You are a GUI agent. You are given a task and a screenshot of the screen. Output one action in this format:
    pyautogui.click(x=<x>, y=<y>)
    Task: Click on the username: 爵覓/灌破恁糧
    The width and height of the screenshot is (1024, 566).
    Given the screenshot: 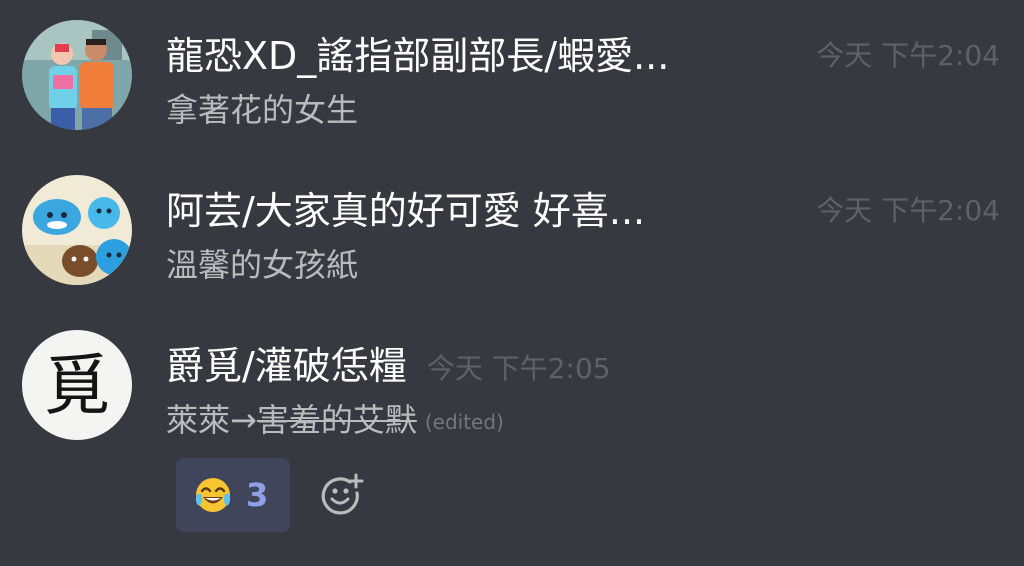 What is the action you would take?
    pyautogui.click(x=286, y=366)
    